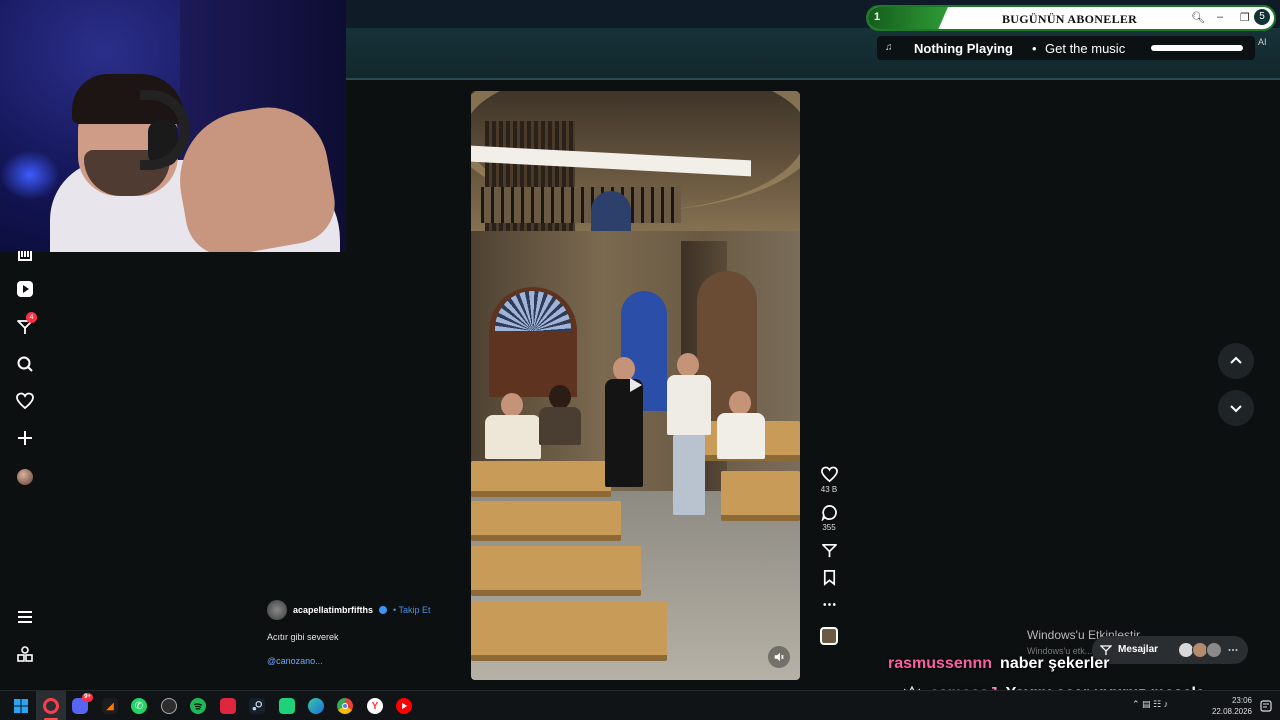 This screenshot has height=720, width=1280. What do you see at coordinates (277, 610) in the screenshot?
I see `author-avatar` at bounding box center [277, 610].